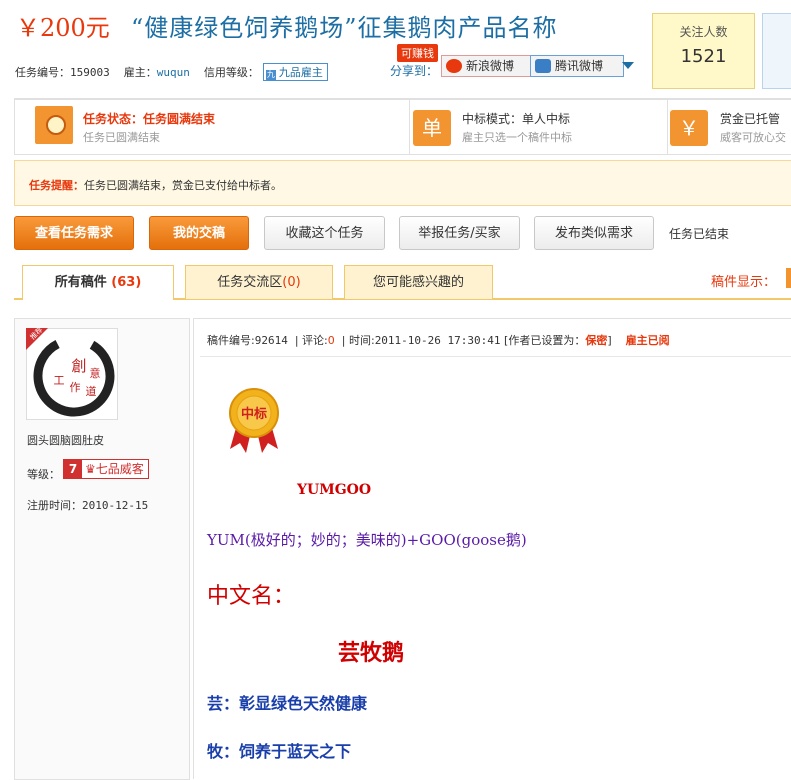  Describe the element at coordinates (121, 137) in the screenshot. I see `state-sub: 任务已圆满结束` at that location.